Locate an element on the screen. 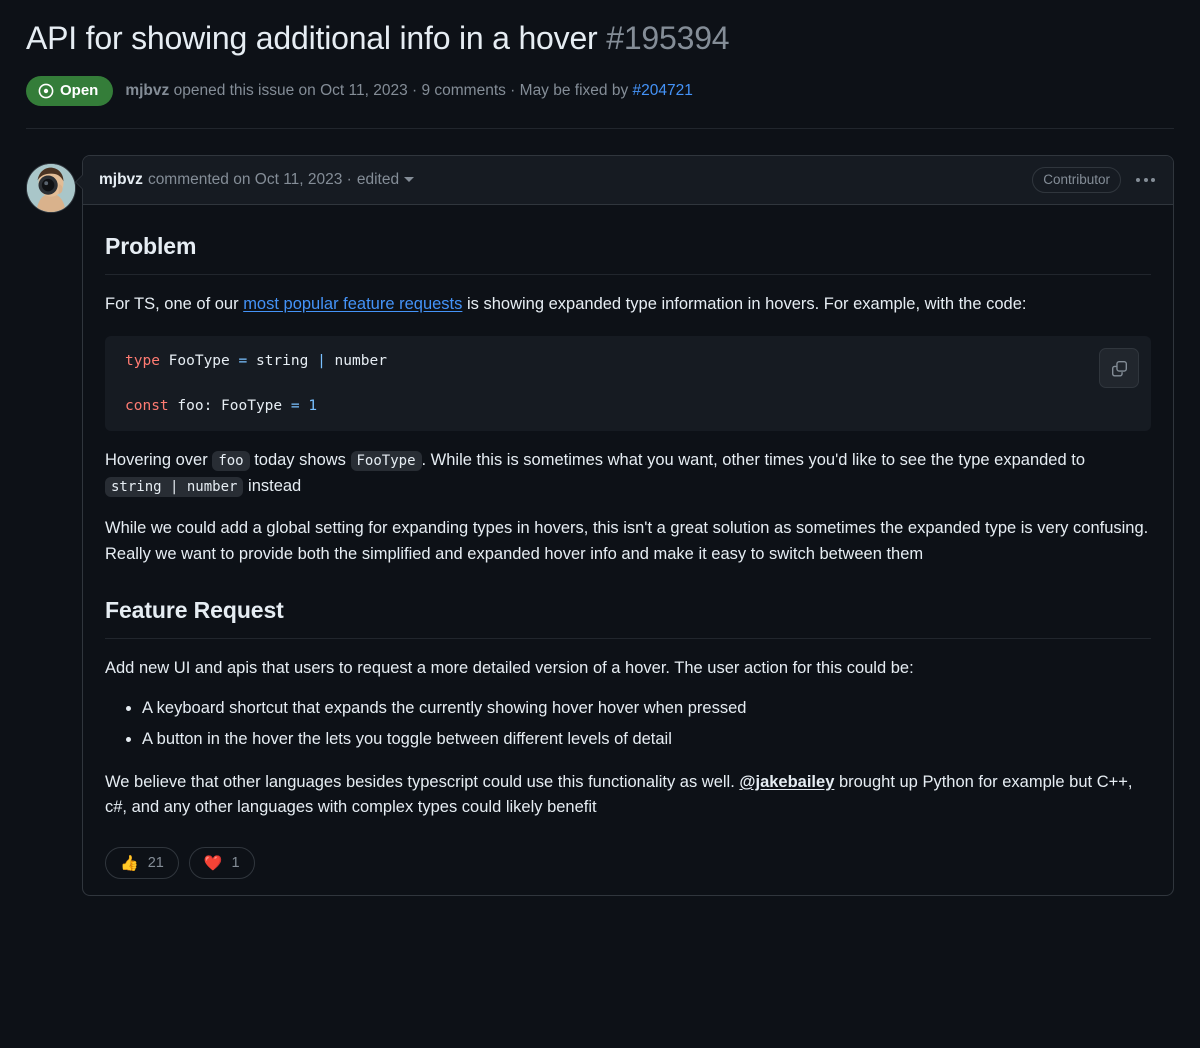 Image resolution: width=1200 pixels, height=1048 pixels. comment-timestamp: commented on Oct 11, 2023 · is located at coordinates (249, 179).